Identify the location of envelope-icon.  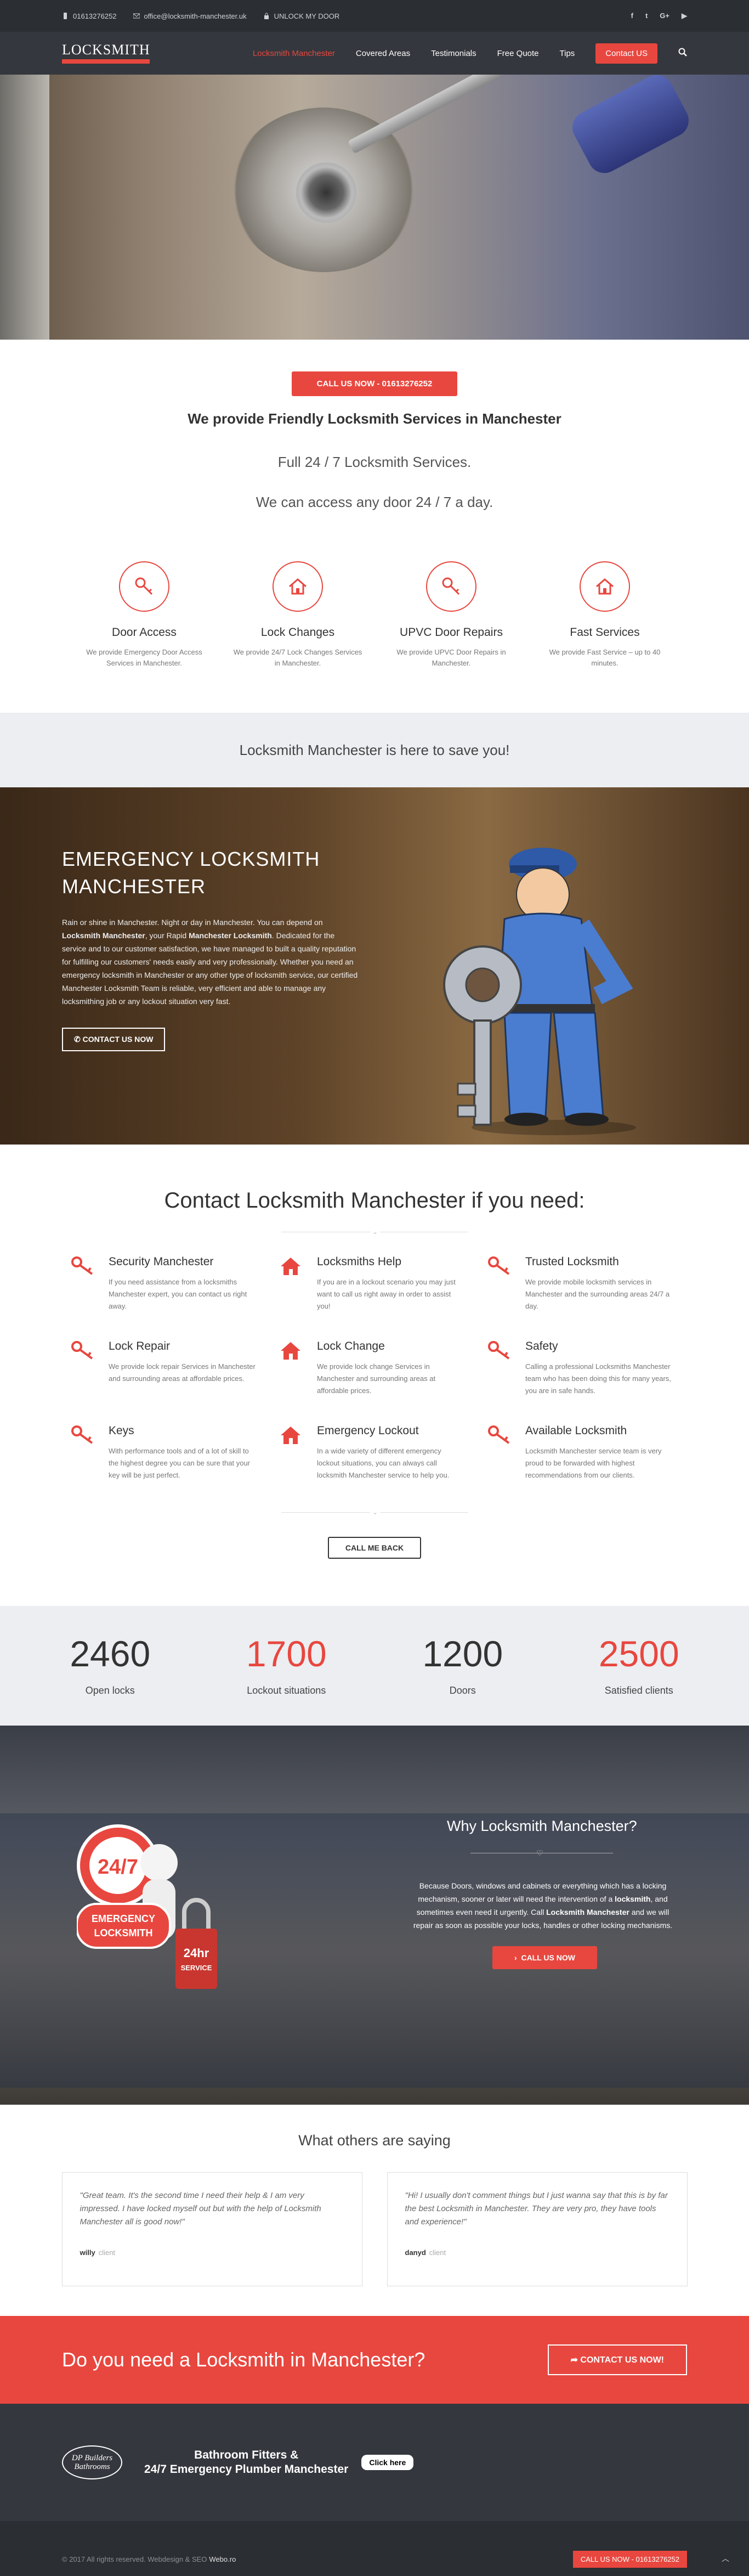
(137, 16).